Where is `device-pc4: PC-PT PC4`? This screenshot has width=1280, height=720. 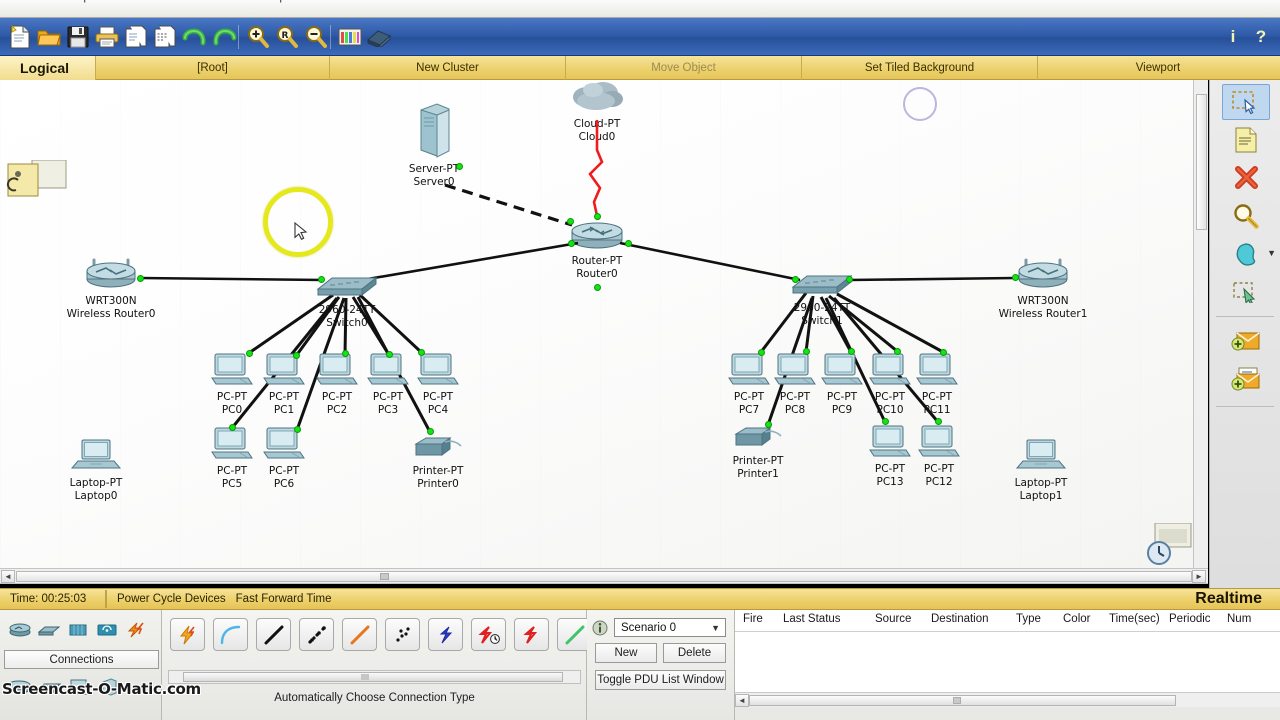
device-pc4: PC-PT PC4 is located at coordinates (438, 384).